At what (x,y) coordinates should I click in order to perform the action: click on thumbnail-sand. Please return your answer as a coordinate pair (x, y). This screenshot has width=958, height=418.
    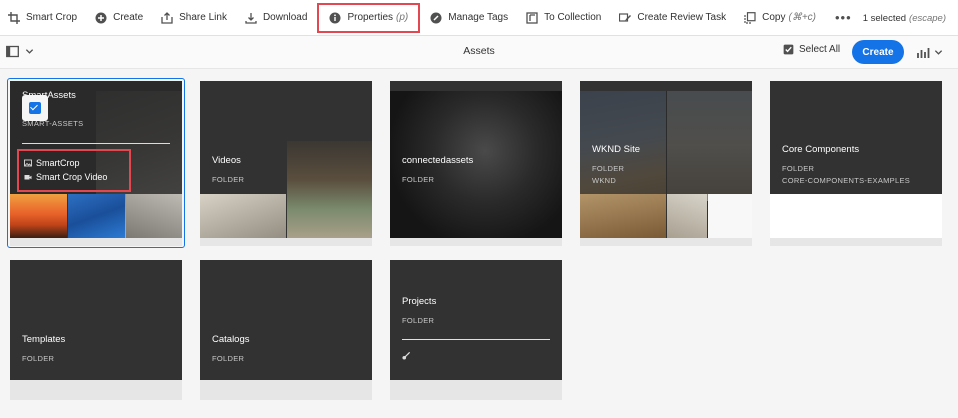
    Looking at the image, I should click on (243, 216).